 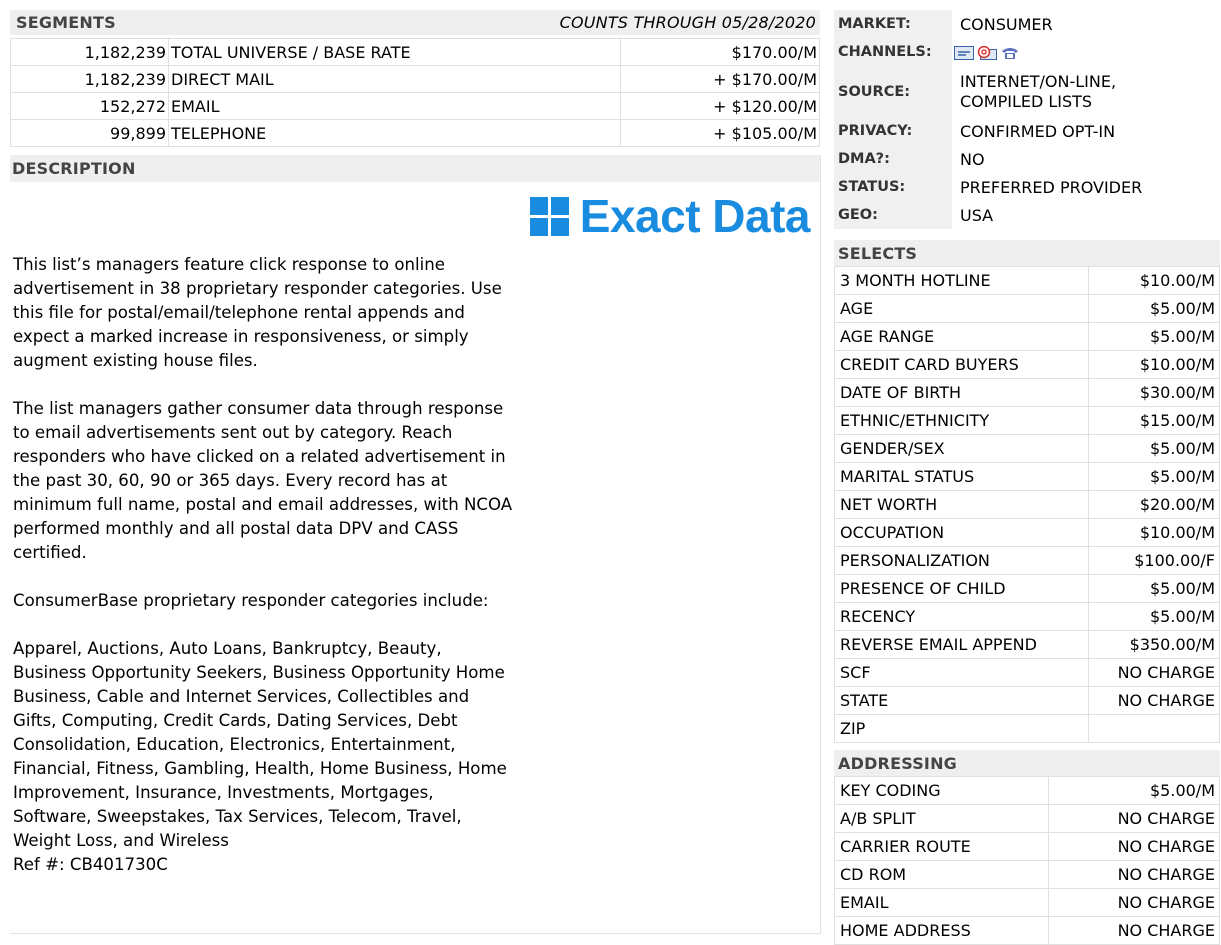 I want to click on addressing-name: KEY CODING, so click(x=941, y=790).